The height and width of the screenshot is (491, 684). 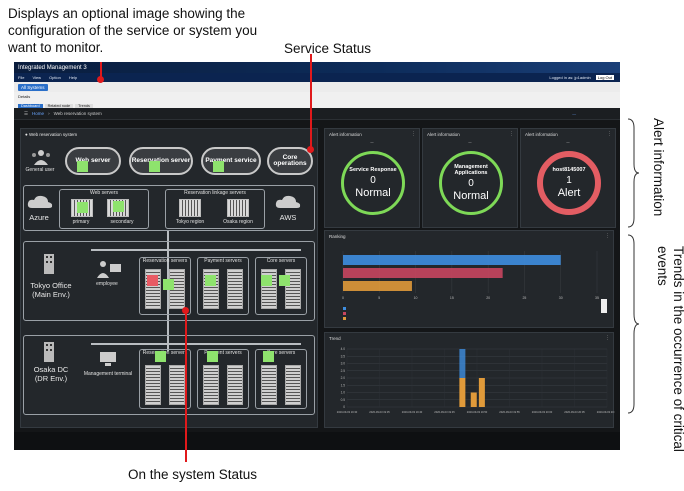 What do you see at coordinates (470, 285) in the screenshot?
I see `ranking-chart: 0 5 10 15 20 25 30 35` at bounding box center [470, 285].